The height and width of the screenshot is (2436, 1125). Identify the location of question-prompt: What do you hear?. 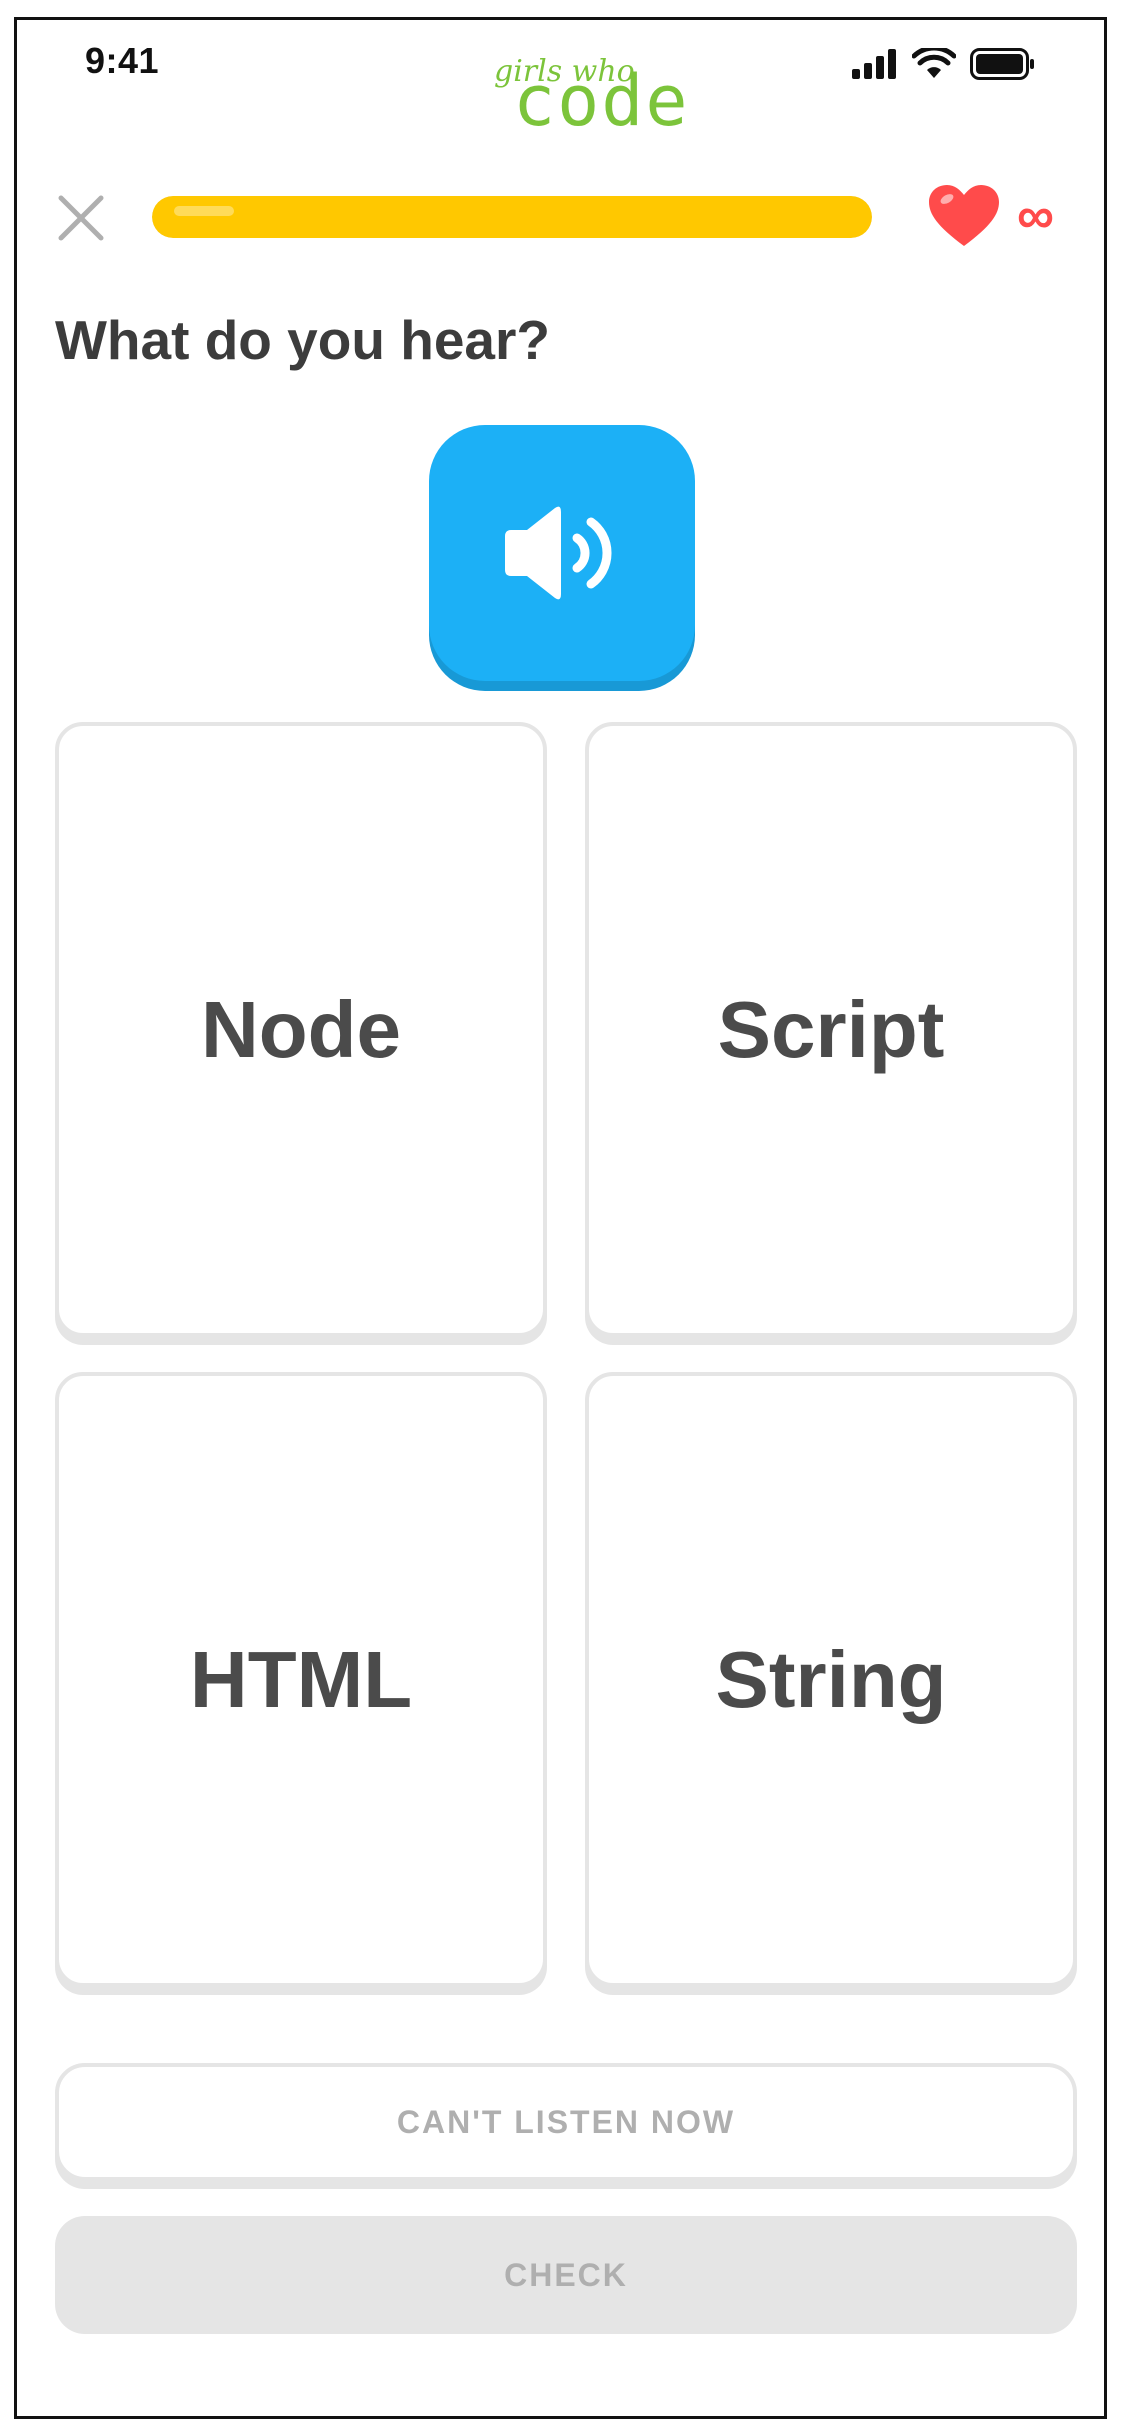
(302, 340).